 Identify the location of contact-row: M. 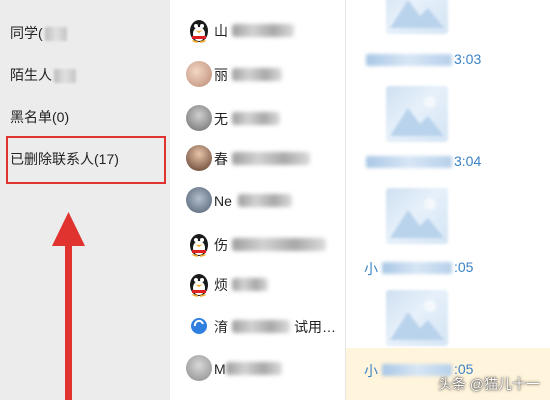
(265, 369).